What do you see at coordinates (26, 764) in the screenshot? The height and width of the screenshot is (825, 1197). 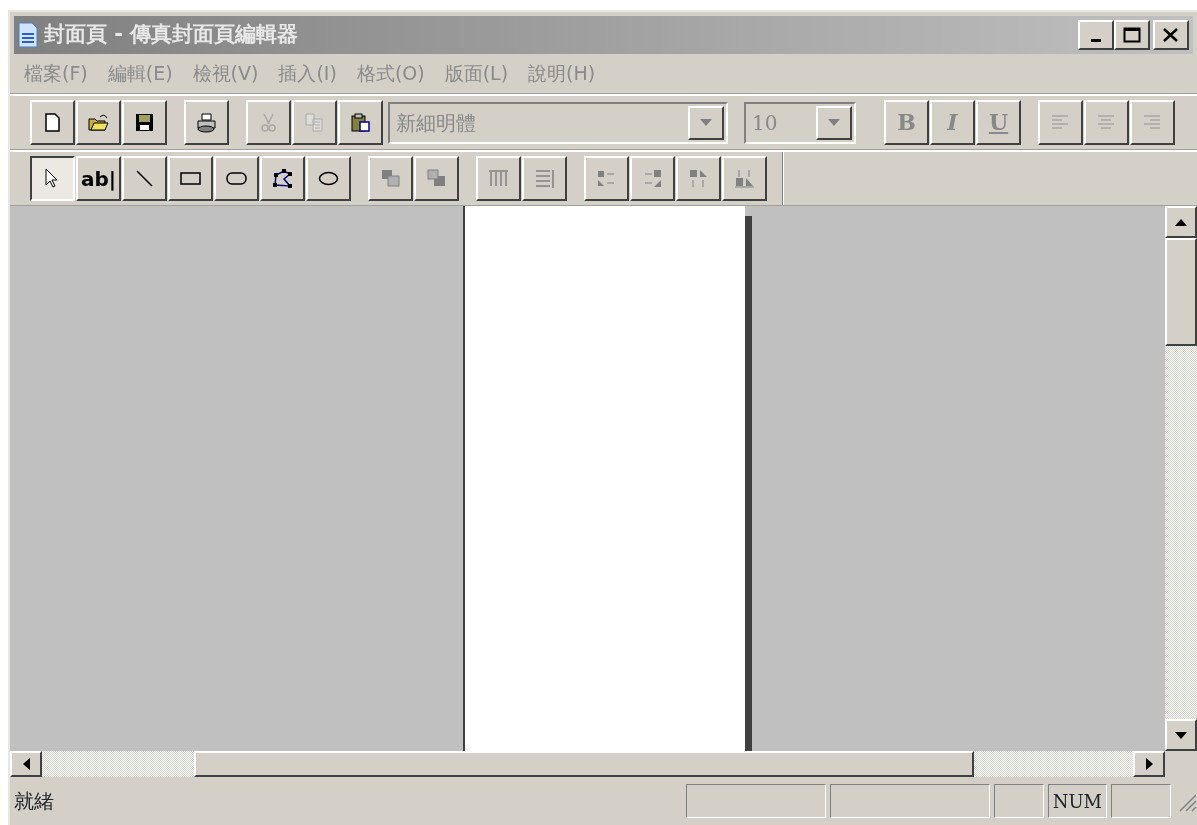 I see `scroll-left-arrow-icon` at bounding box center [26, 764].